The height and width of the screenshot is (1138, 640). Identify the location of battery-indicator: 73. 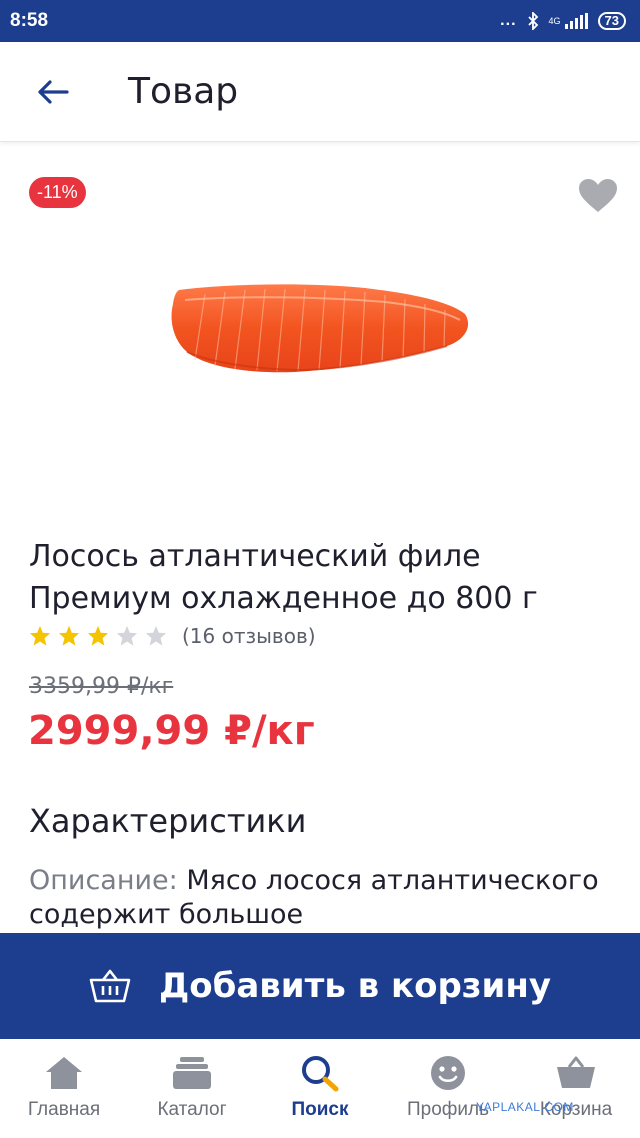
(611, 21).